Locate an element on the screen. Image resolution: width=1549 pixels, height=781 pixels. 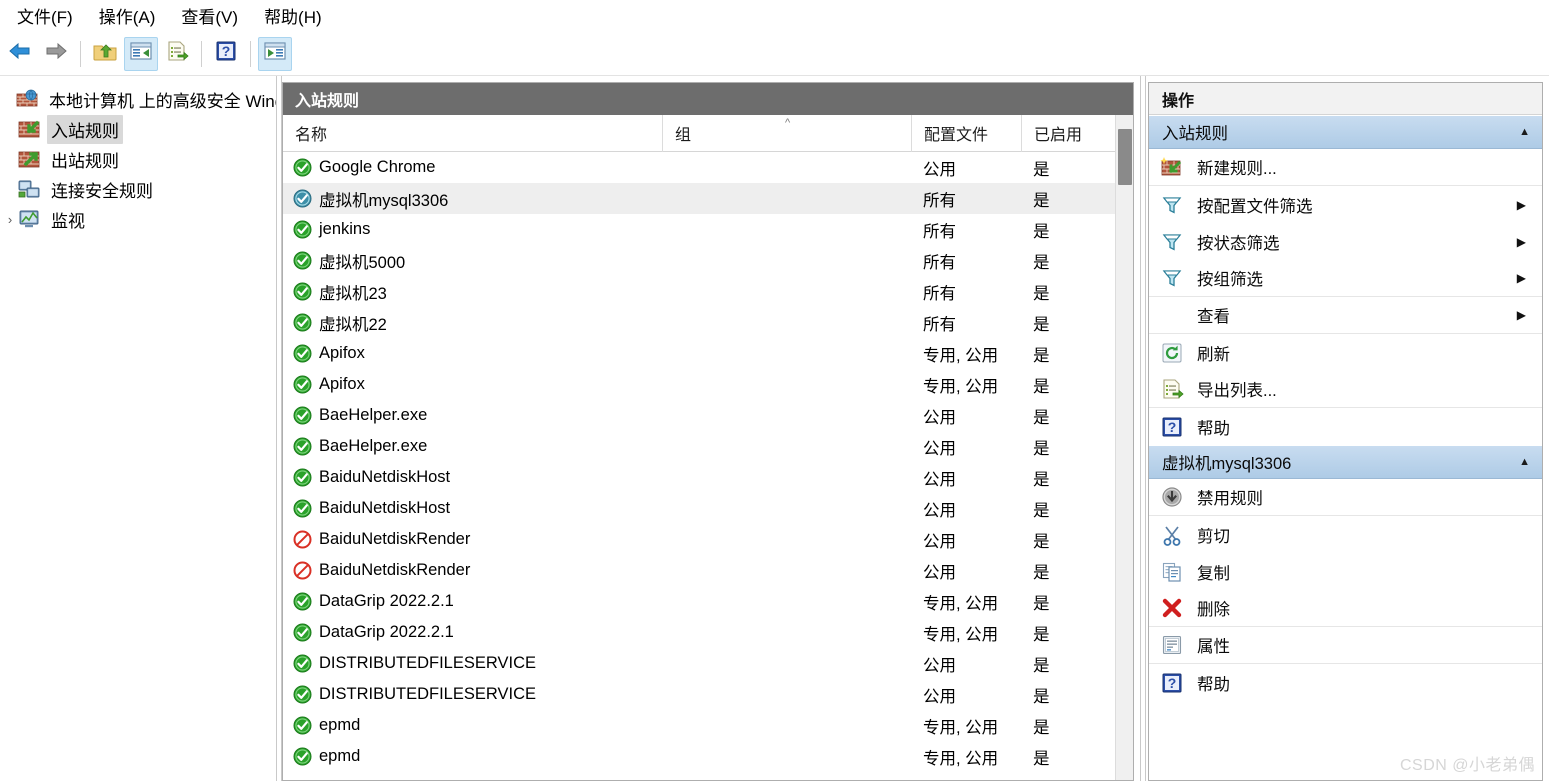
tree-item-2: 连接安全规则 is located at coordinates (138, 189).